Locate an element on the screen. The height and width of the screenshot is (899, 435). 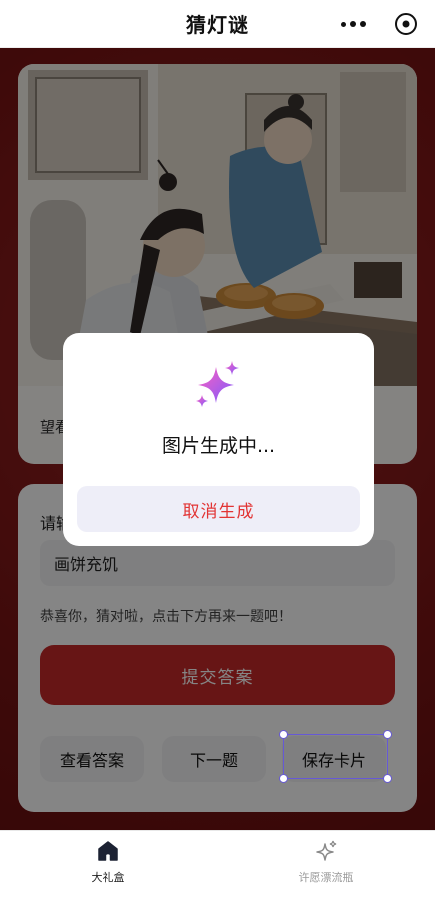
menu-capsule is located at coordinates (373, 24).